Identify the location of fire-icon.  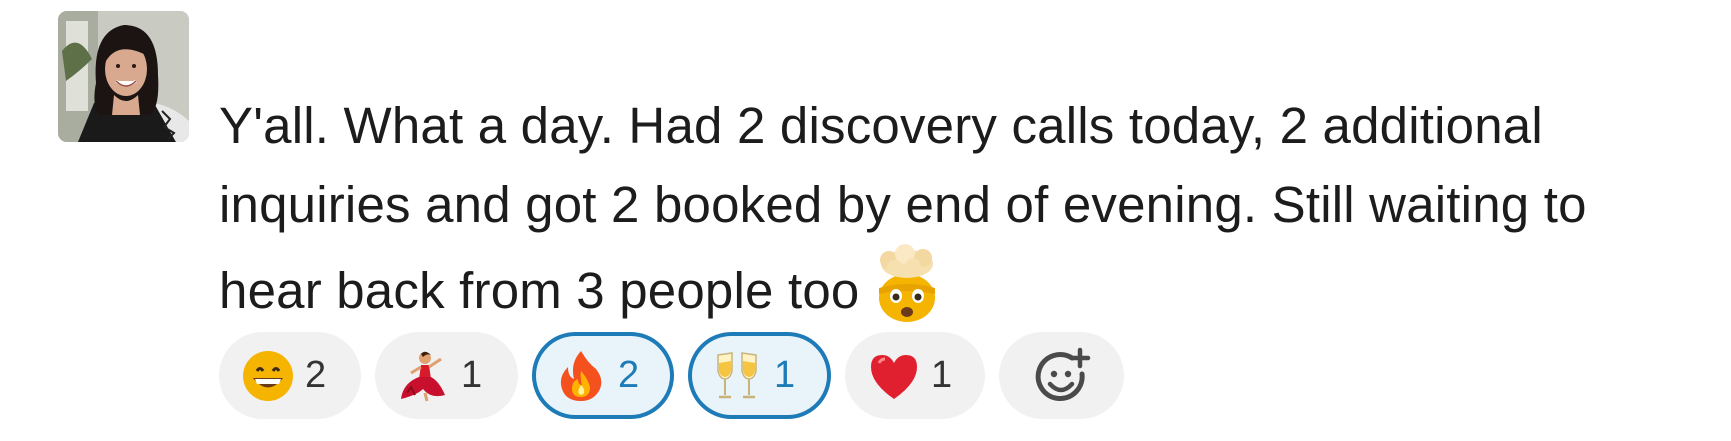
(581, 375).